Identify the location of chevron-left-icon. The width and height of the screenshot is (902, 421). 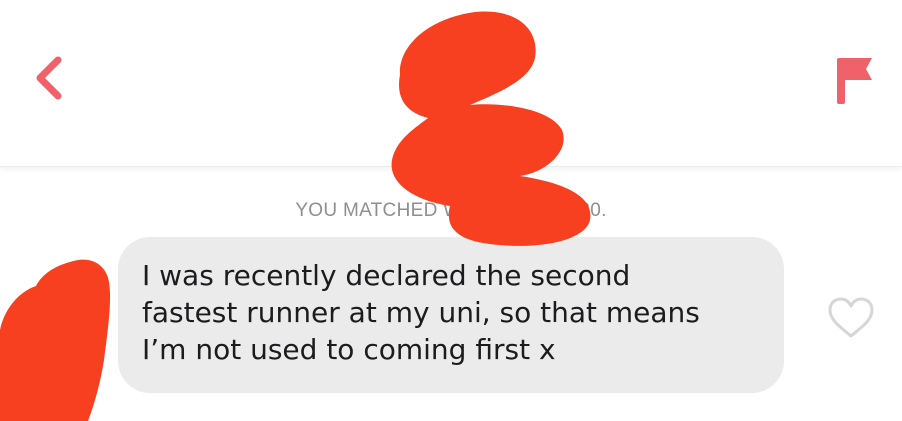
(49, 78).